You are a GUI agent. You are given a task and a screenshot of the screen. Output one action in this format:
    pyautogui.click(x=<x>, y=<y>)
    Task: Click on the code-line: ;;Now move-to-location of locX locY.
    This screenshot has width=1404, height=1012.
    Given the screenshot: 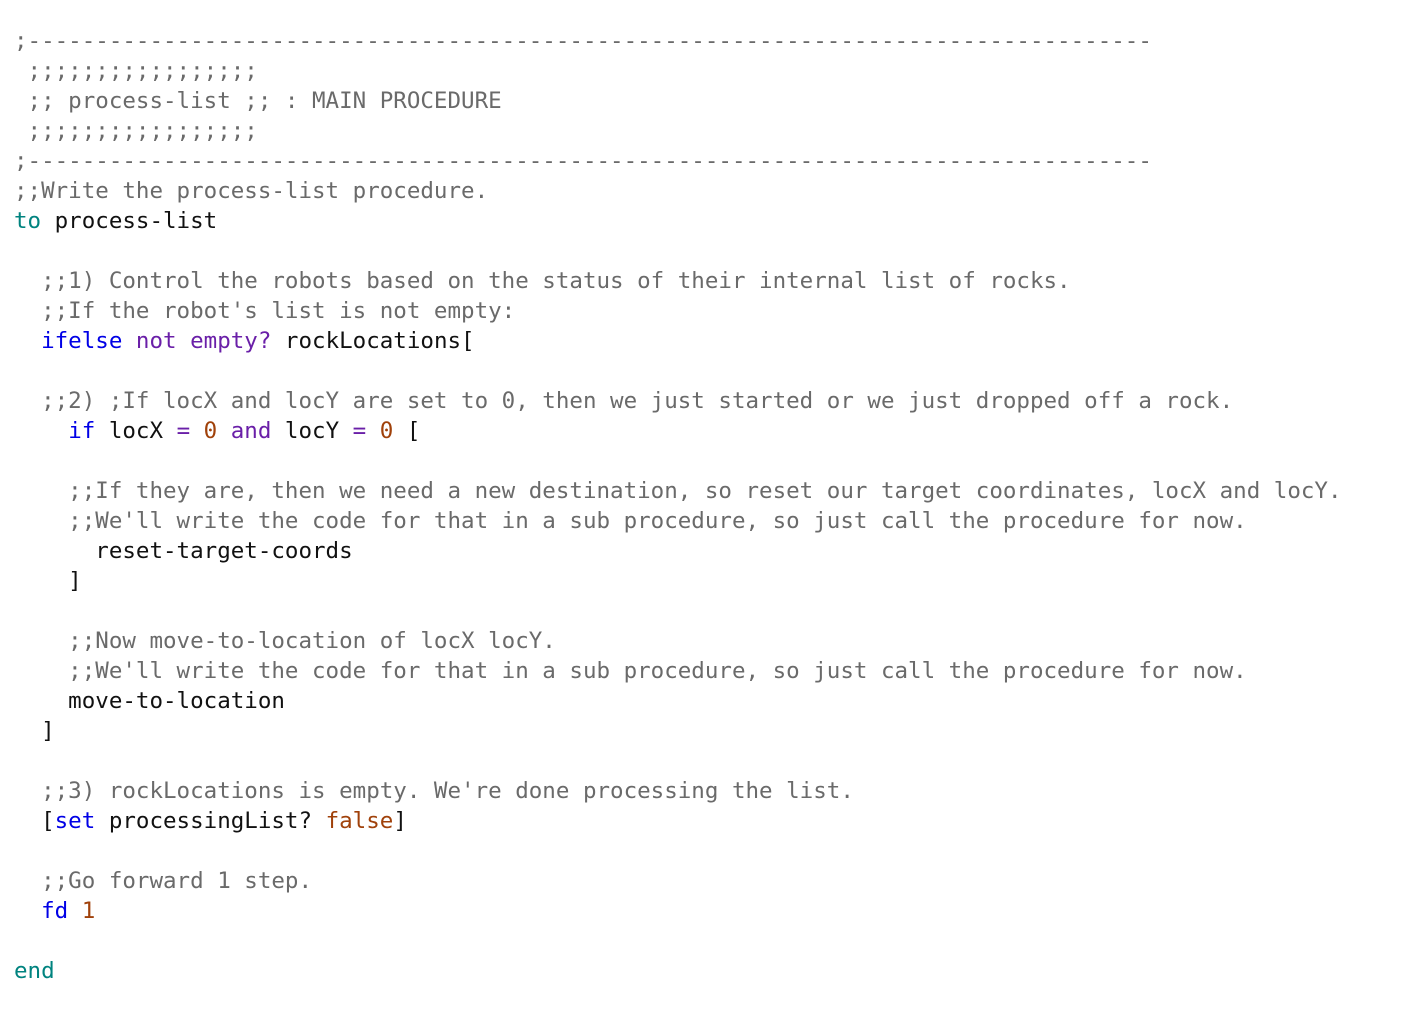 What is the action you would take?
    pyautogui.click(x=709, y=641)
    